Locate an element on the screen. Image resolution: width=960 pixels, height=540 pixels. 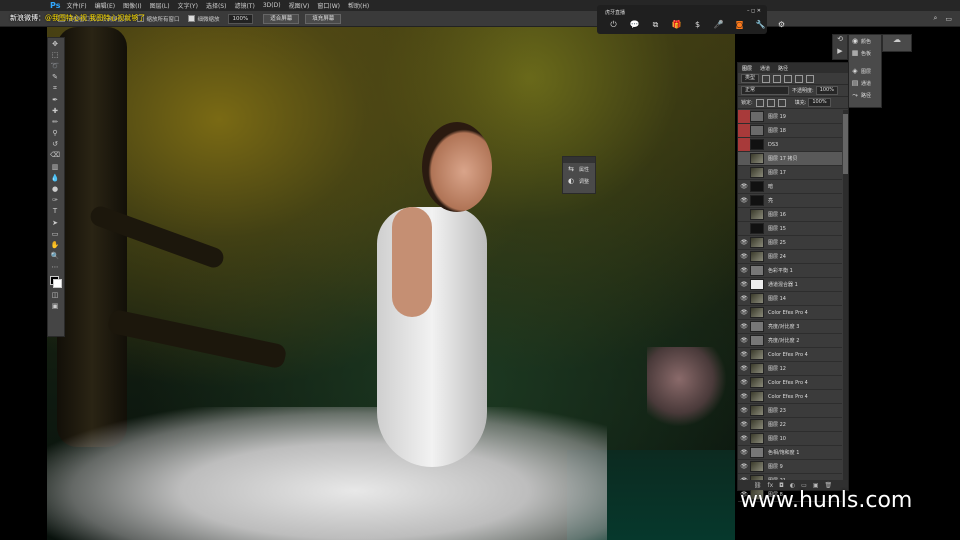
adjustments-button: ◐ 调整 is located at coordinates (579, 181).